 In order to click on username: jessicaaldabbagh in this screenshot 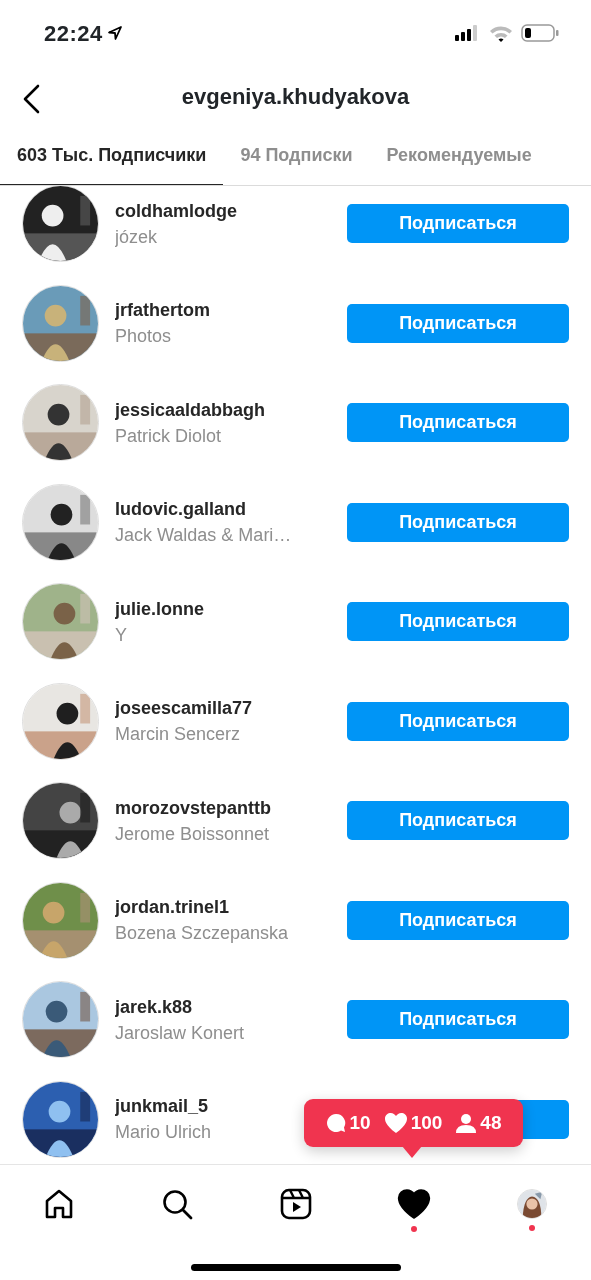, I will do `click(223, 409)`.